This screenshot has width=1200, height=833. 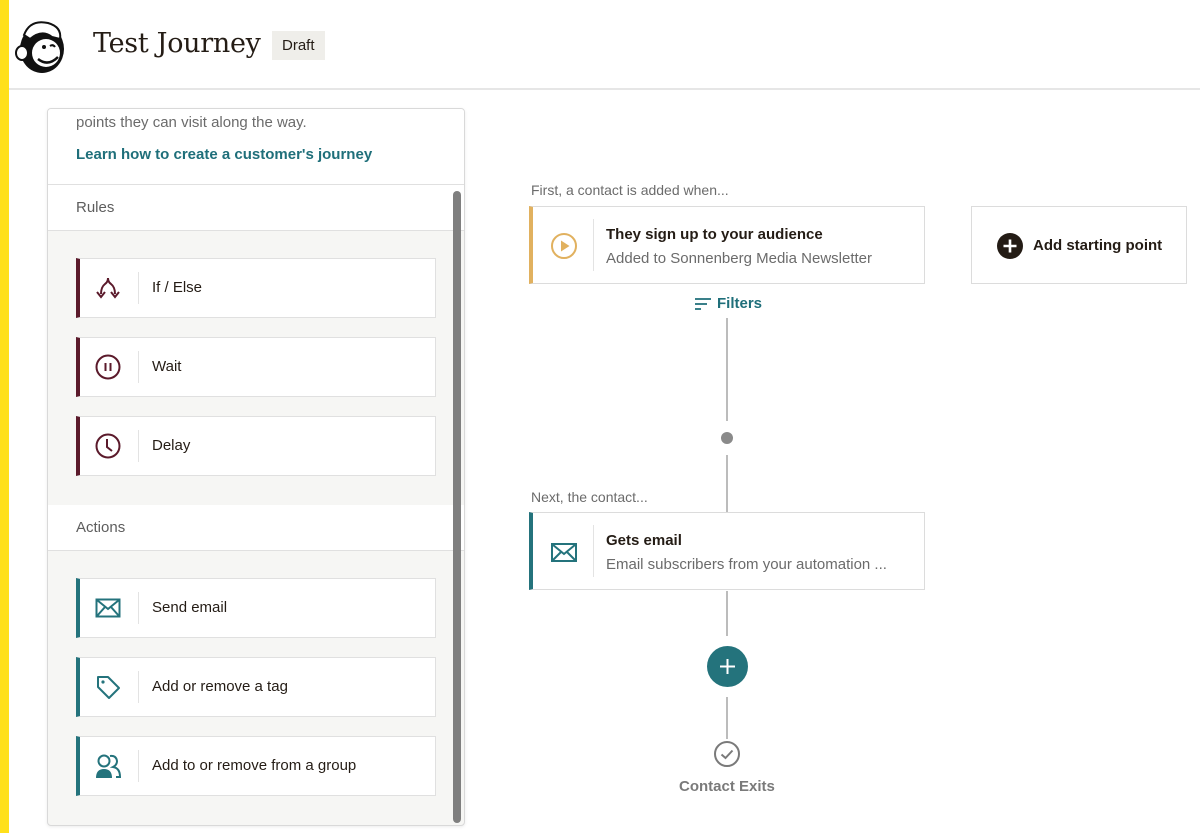 I want to click on mailchimp-logo-icon, so click(x=40, y=45).